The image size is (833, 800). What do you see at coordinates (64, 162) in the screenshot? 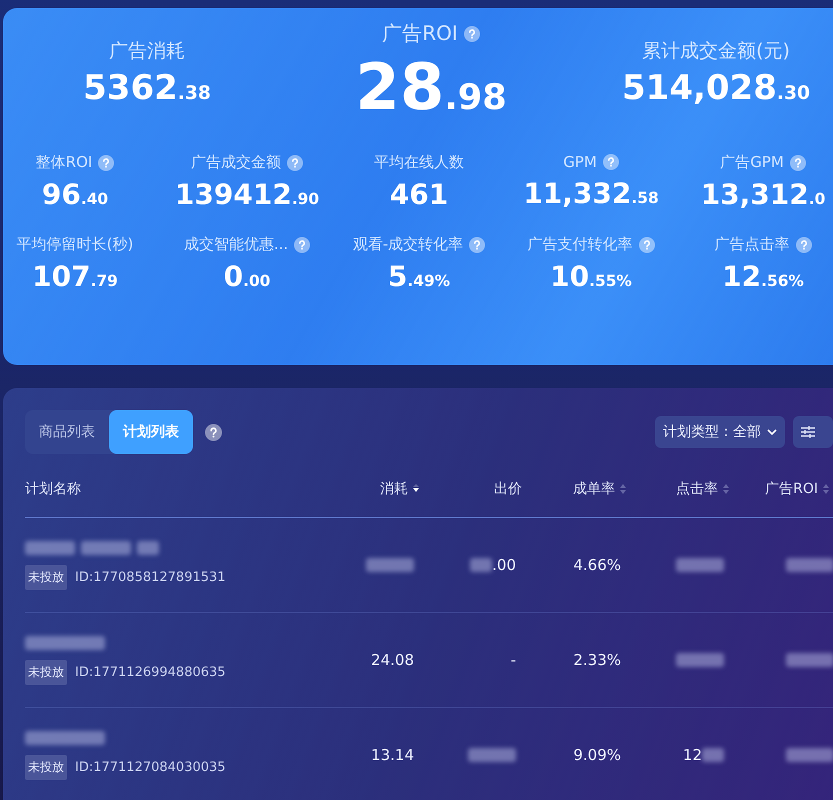
I see `metric-label: 整体ROI` at bounding box center [64, 162].